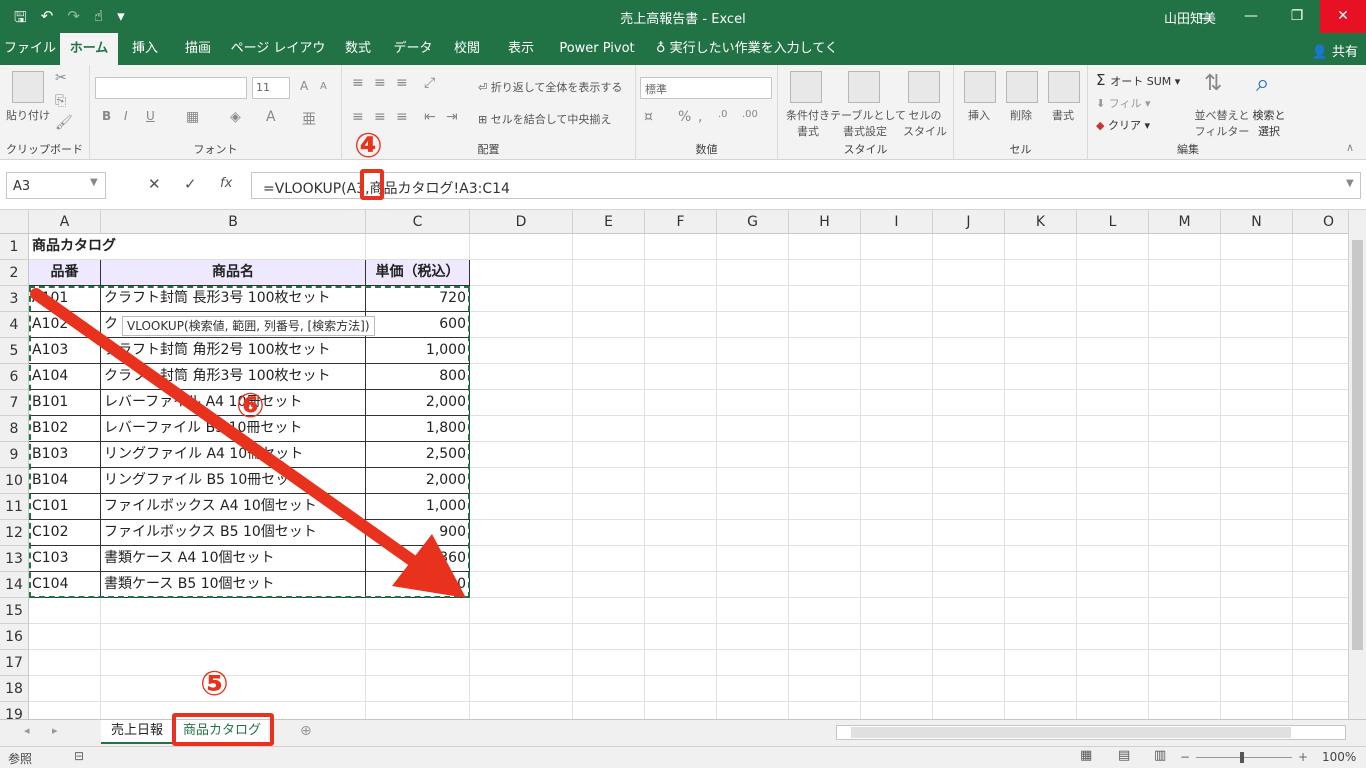 The width and height of the screenshot is (1366, 768). Describe the element at coordinates (14, 710) in the screenshot. I see `row-header: 19` at that location.